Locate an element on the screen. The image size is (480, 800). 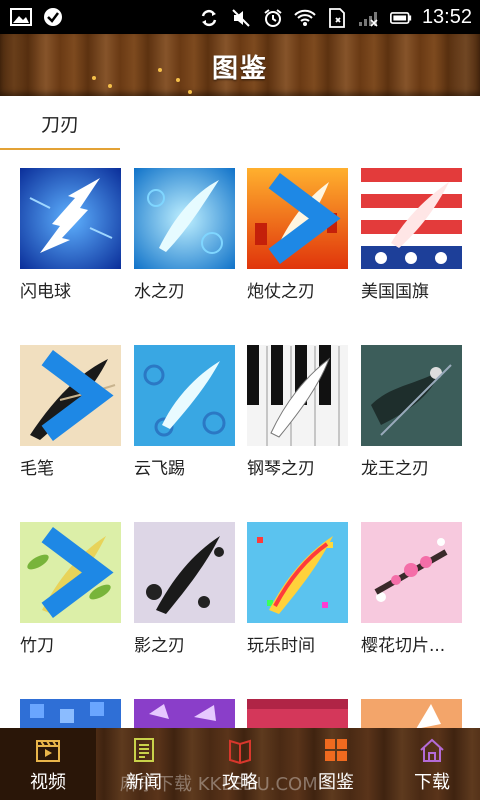
blade-item-cloud-kick: 云飞踢 is located at coordinates (184, 412).